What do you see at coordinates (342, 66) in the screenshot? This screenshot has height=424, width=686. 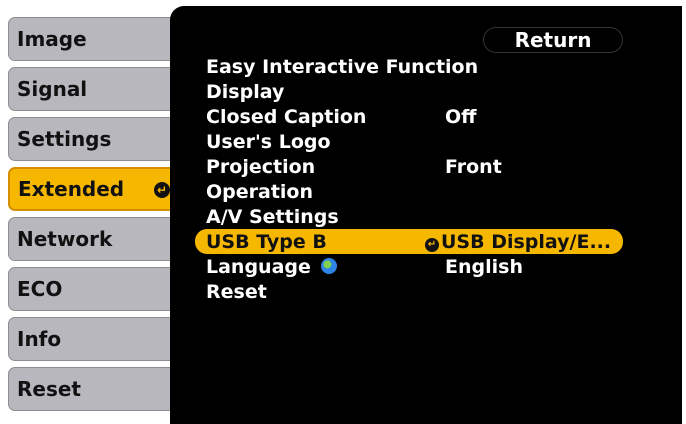 I see `menu-item-label: Easy Interactive Function` at bounding box center [342, 66].